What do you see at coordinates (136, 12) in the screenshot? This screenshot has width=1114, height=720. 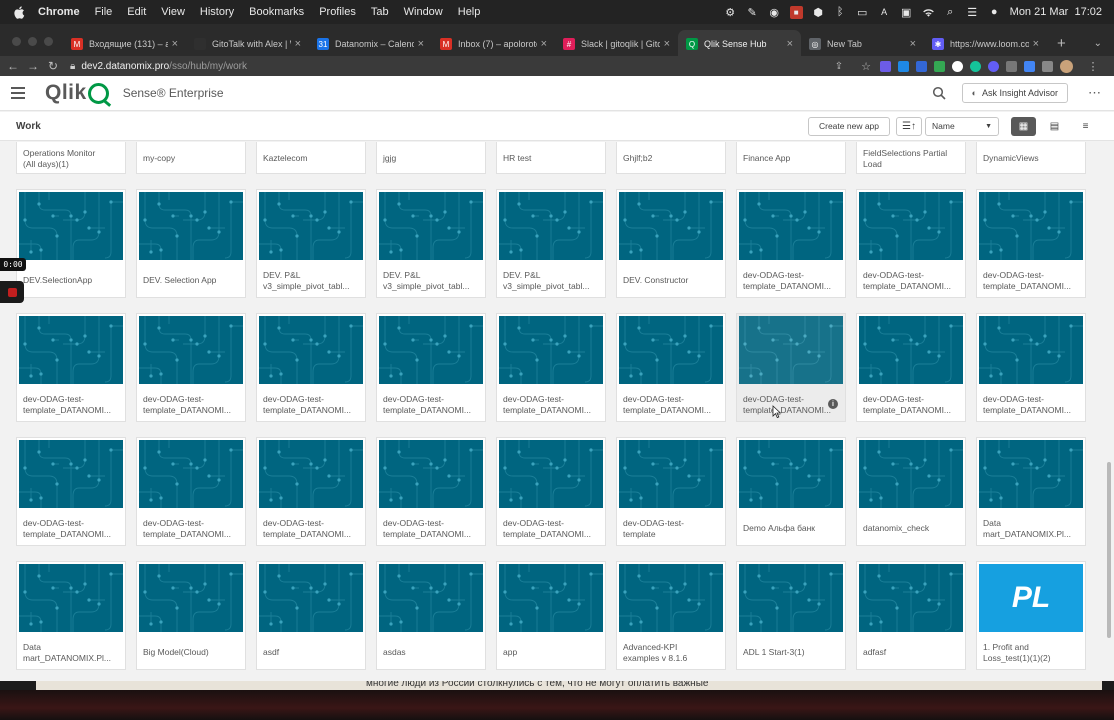 I see `menu-edit: Edit` at bounding box center [136, 12].